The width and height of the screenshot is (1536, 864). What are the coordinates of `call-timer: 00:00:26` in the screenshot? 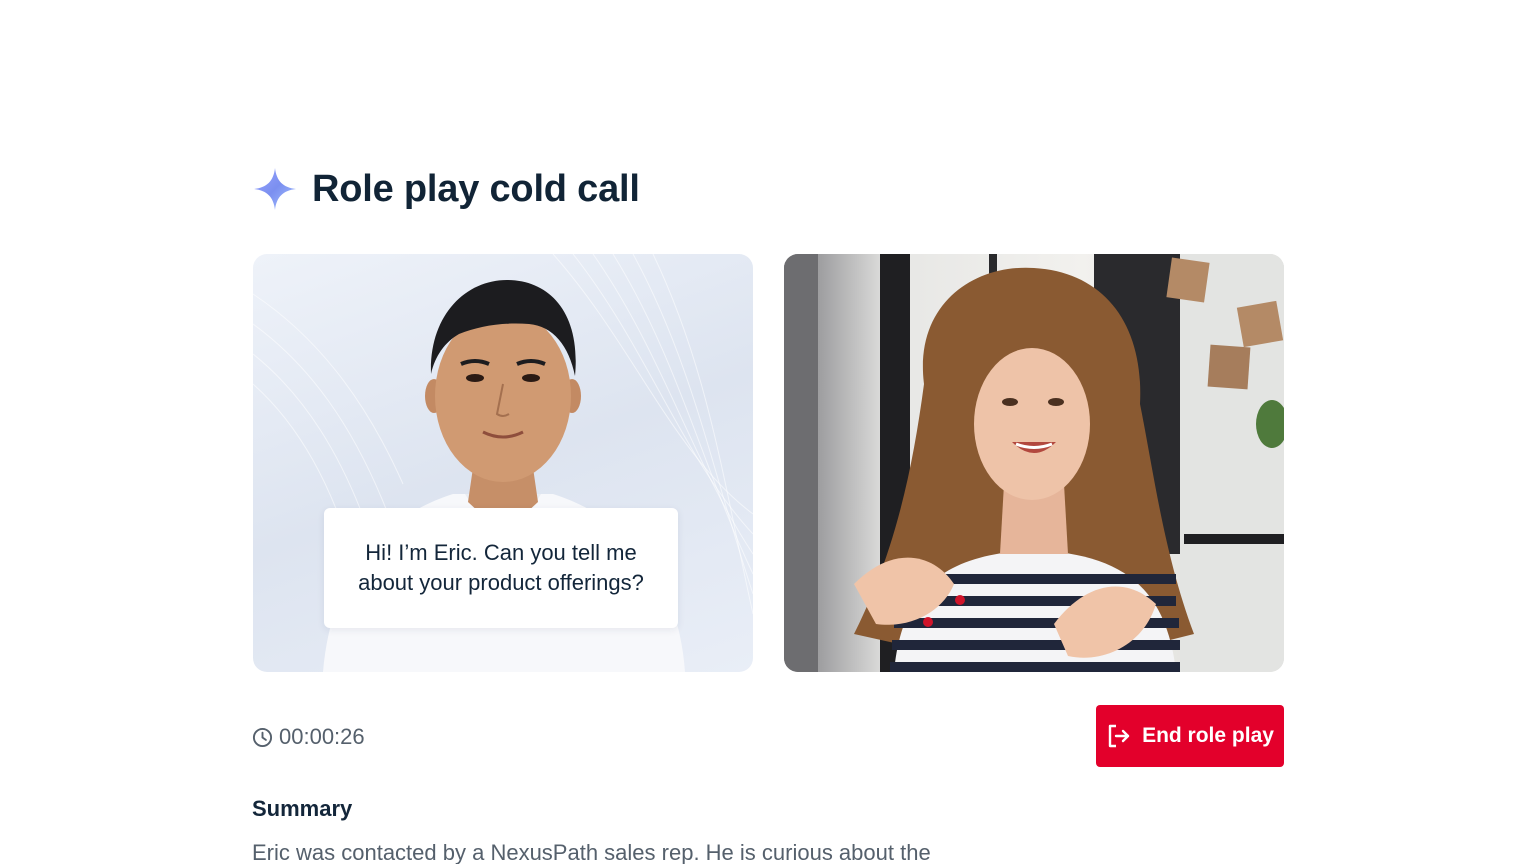 It's located at (308, 737).